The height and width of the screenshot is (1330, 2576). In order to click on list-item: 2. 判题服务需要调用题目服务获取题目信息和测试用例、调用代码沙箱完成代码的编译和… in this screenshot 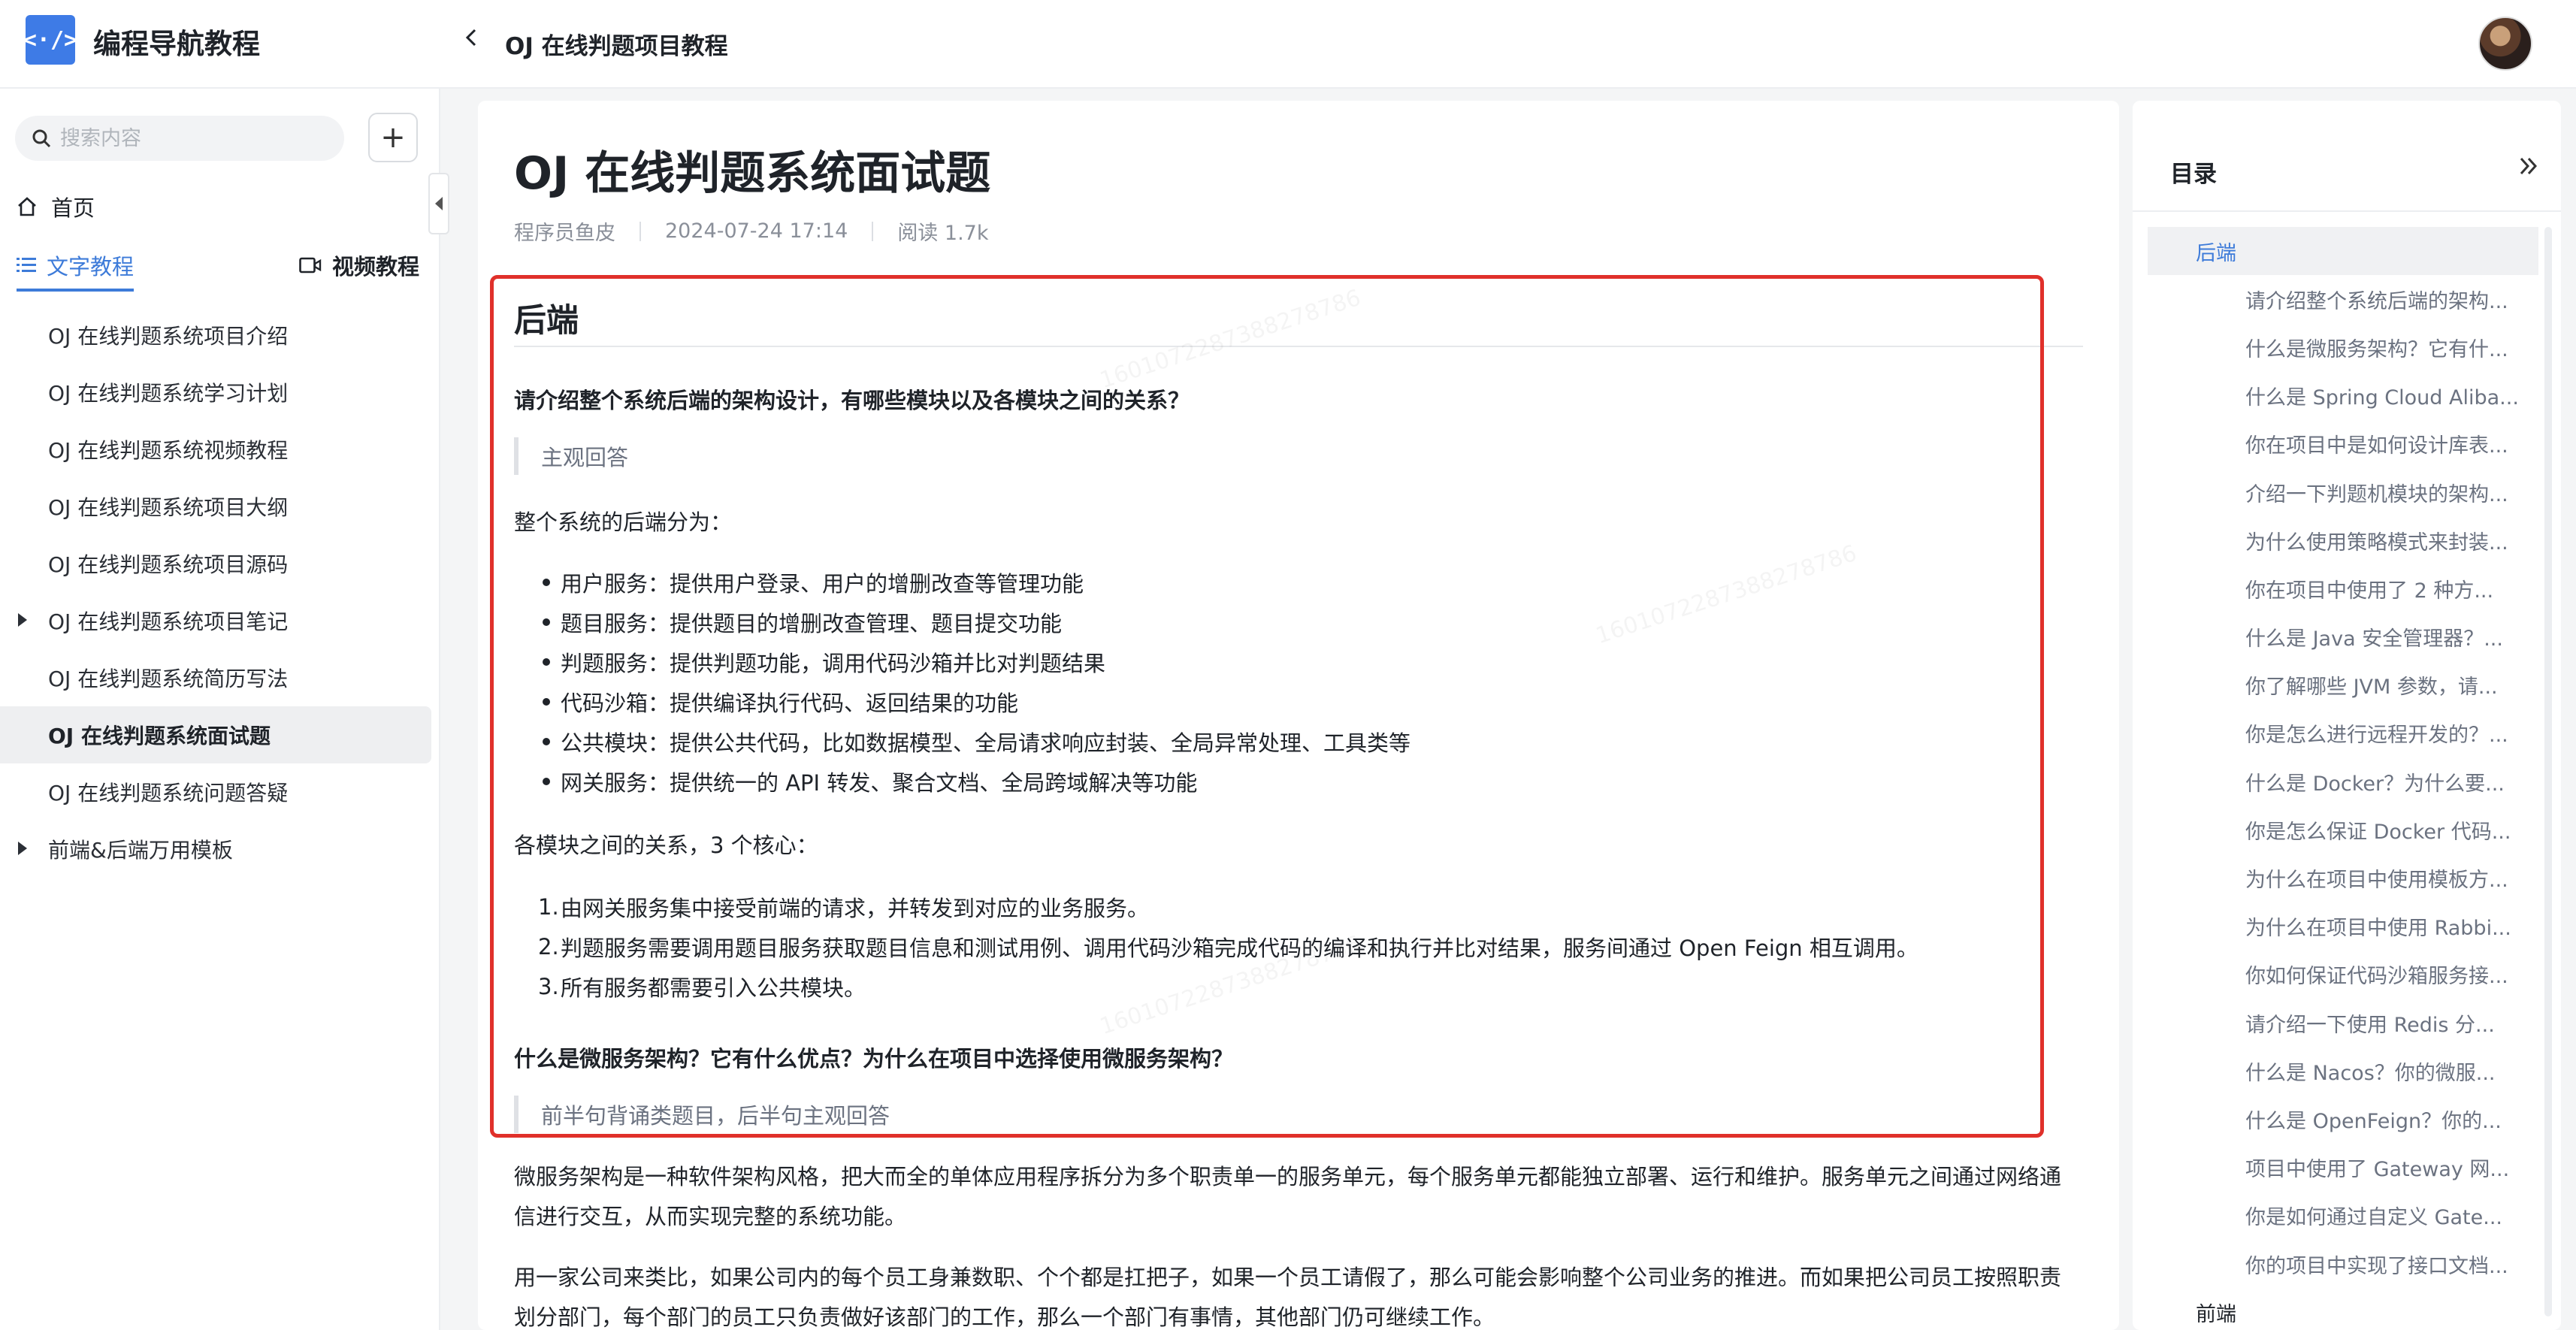, I will do `click(1228, 946)`.